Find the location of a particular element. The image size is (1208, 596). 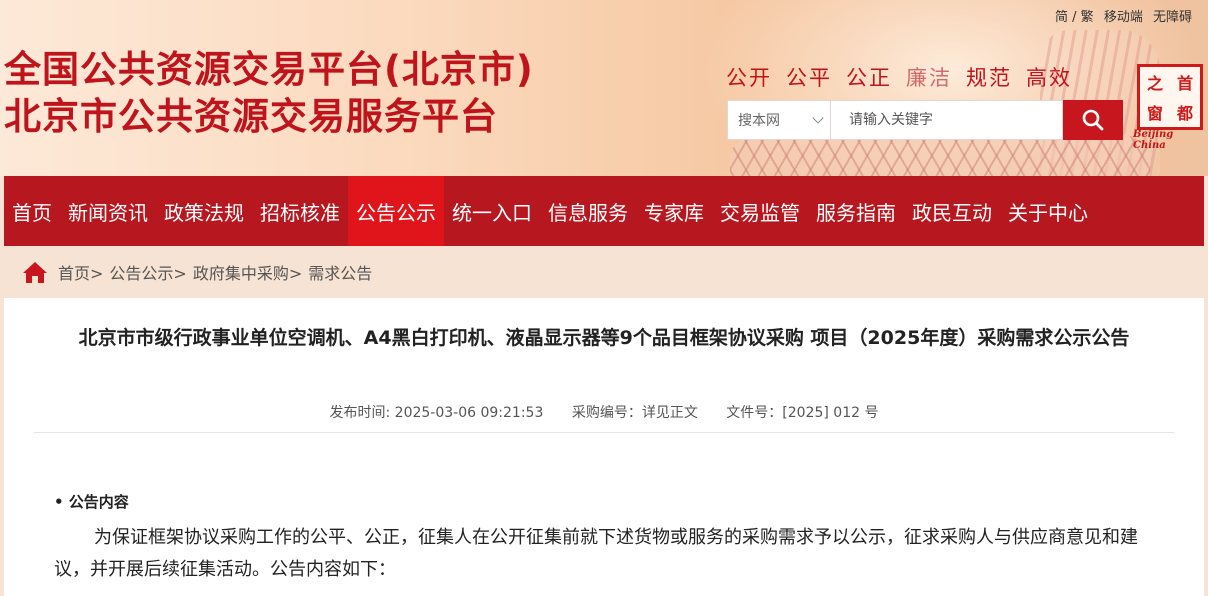

slogan: 公开 is located at coordinates (749, 78).